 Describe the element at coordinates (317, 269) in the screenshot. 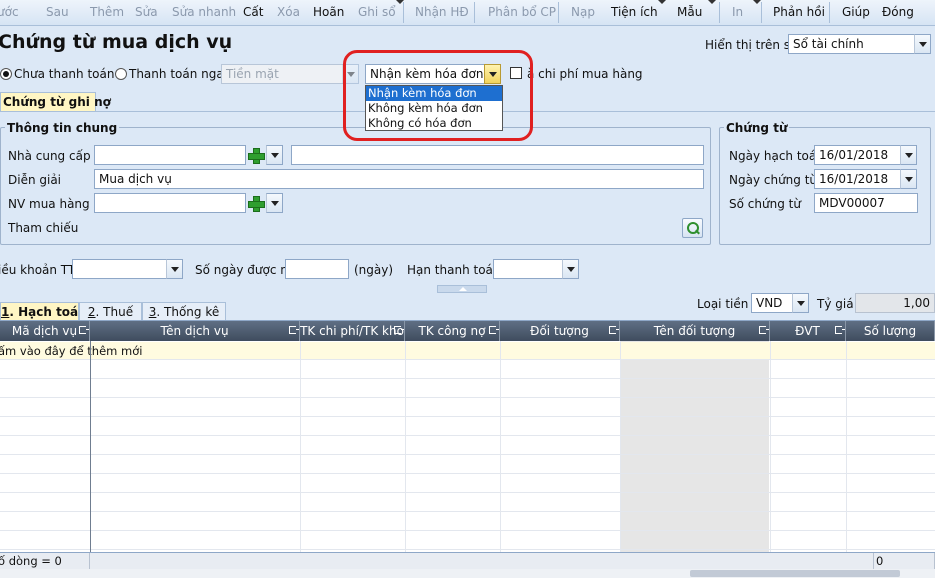

I see `credit-days-input` at that location.